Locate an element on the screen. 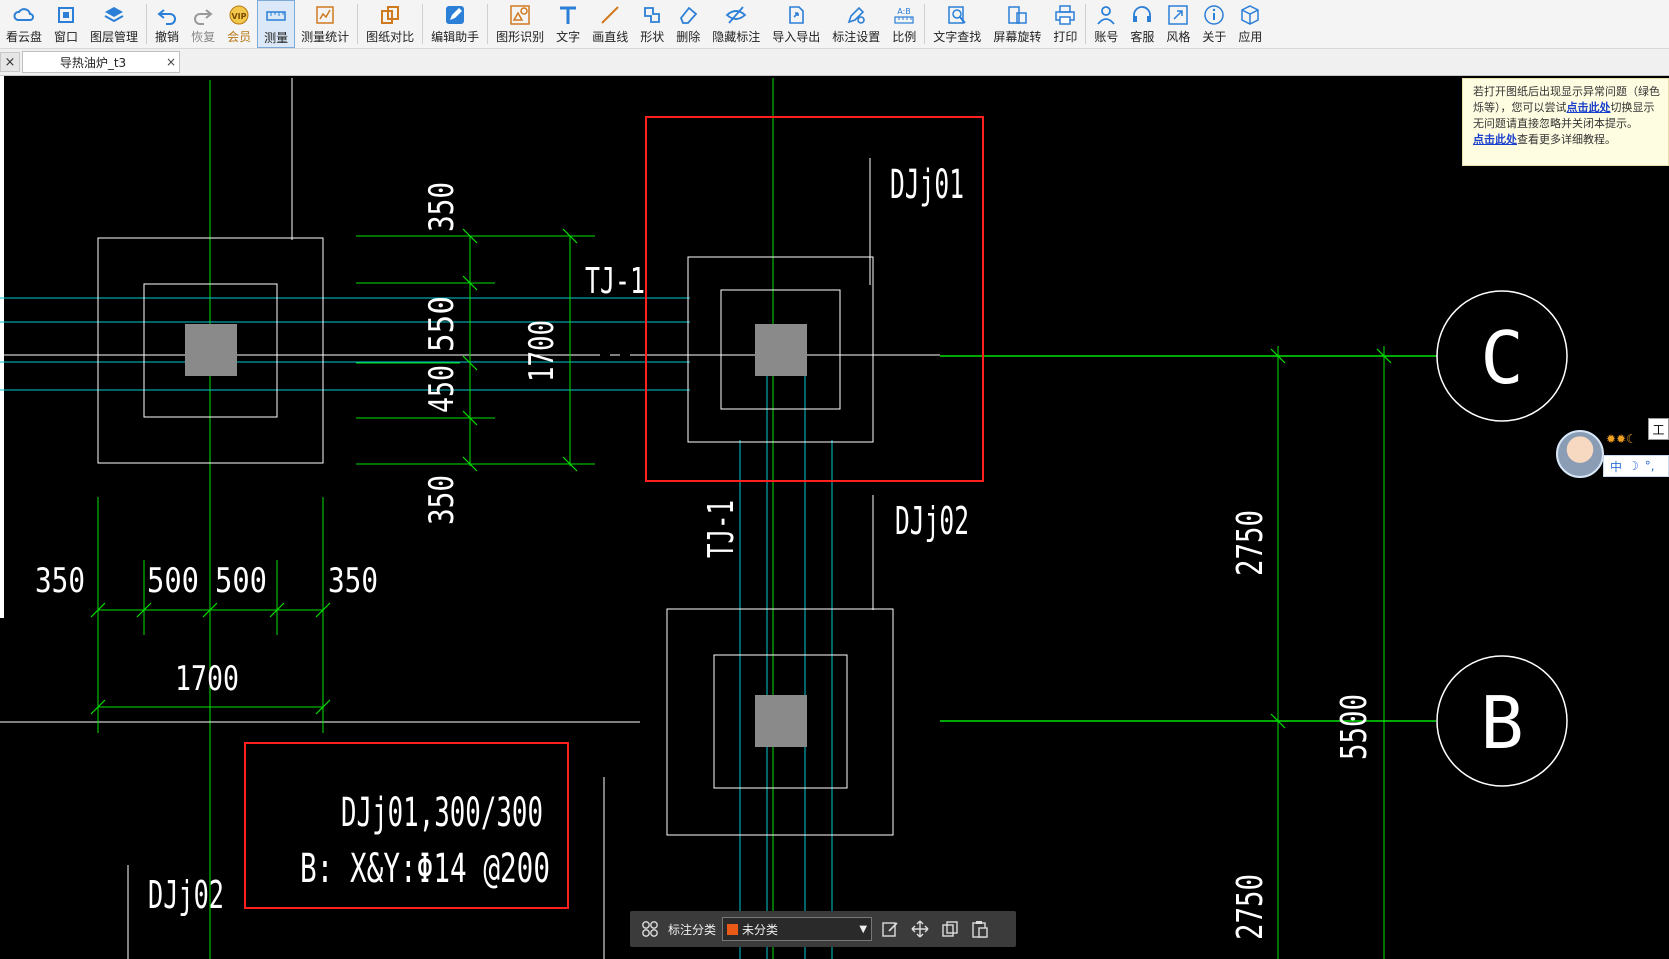 The width and height of the screenshot is (1669, 959). style-button: 风格 is located at coordinates (1178, 24).